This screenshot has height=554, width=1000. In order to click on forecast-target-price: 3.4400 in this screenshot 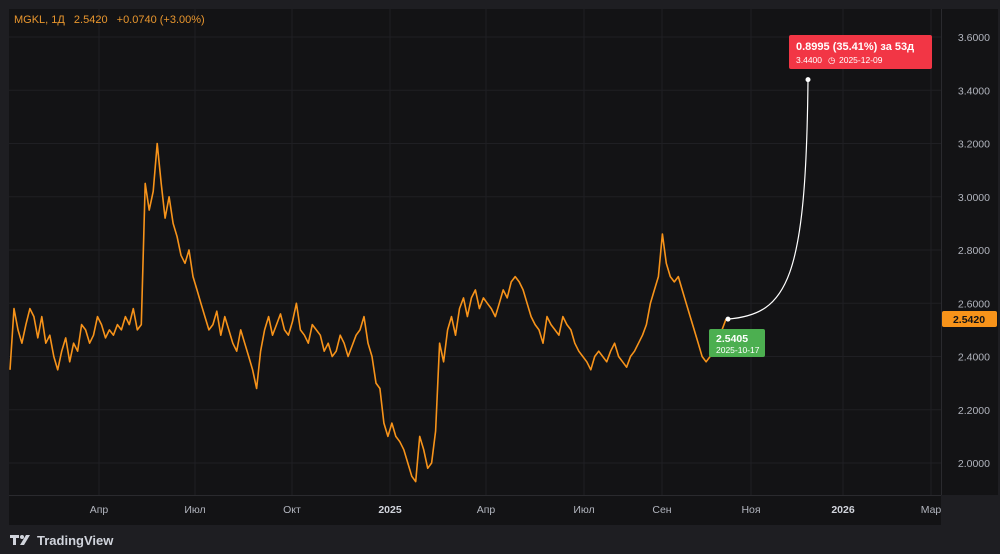, I will do `click(809, 60)`.